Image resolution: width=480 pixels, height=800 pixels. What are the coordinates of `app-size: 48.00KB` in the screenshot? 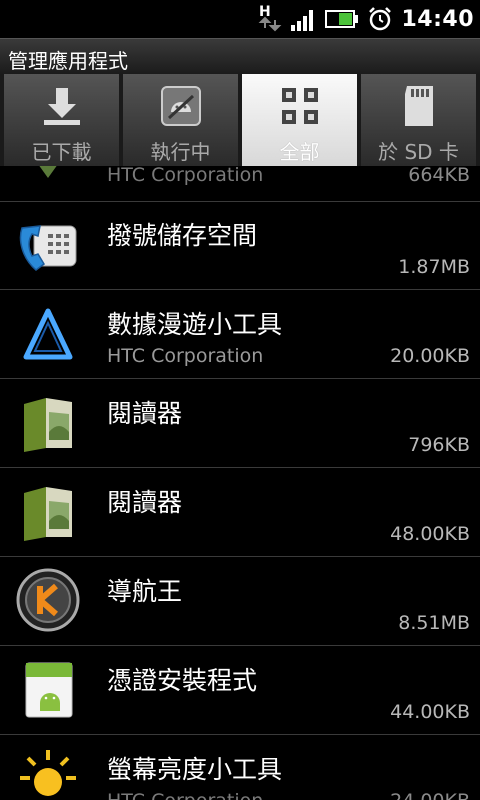 It's located at (430, 534).